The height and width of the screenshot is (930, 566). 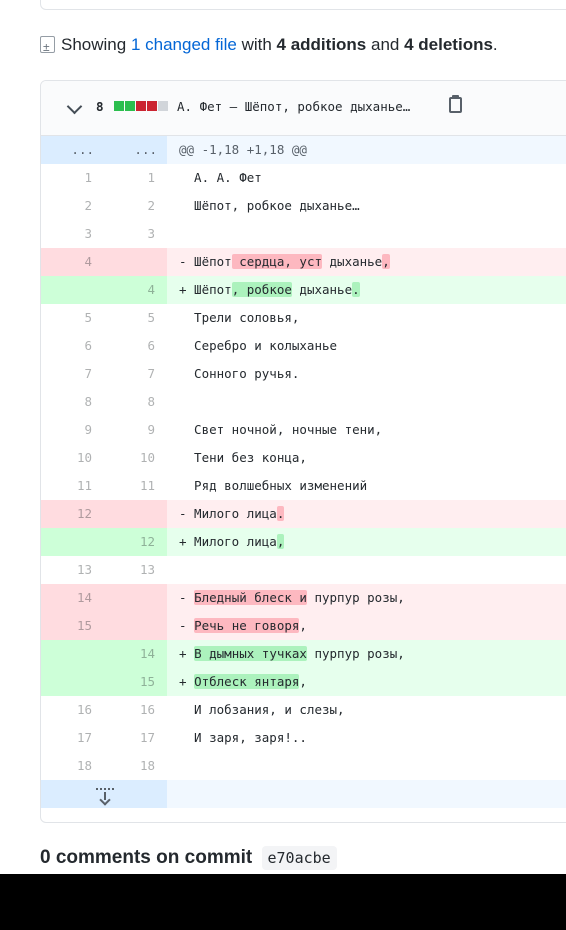 I want to click on additions-count: 4 additions, so click(x=321, y=44).